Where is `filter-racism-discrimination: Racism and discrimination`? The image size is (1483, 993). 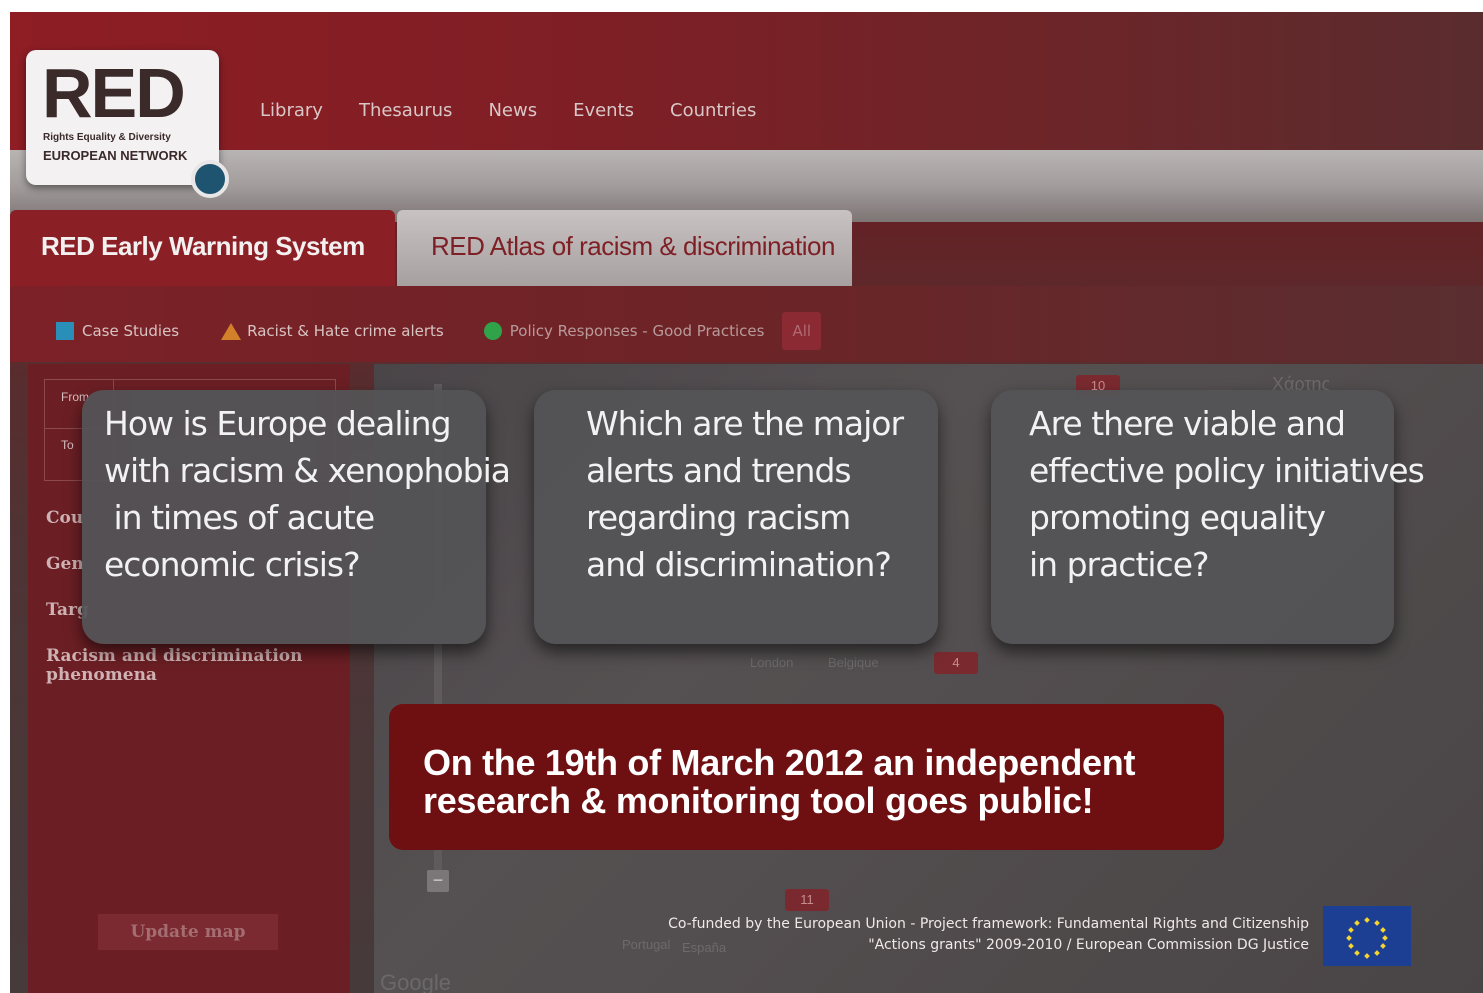
filter-racism-discrimination: Racism and discrimination is located at coordinates (174, 656).